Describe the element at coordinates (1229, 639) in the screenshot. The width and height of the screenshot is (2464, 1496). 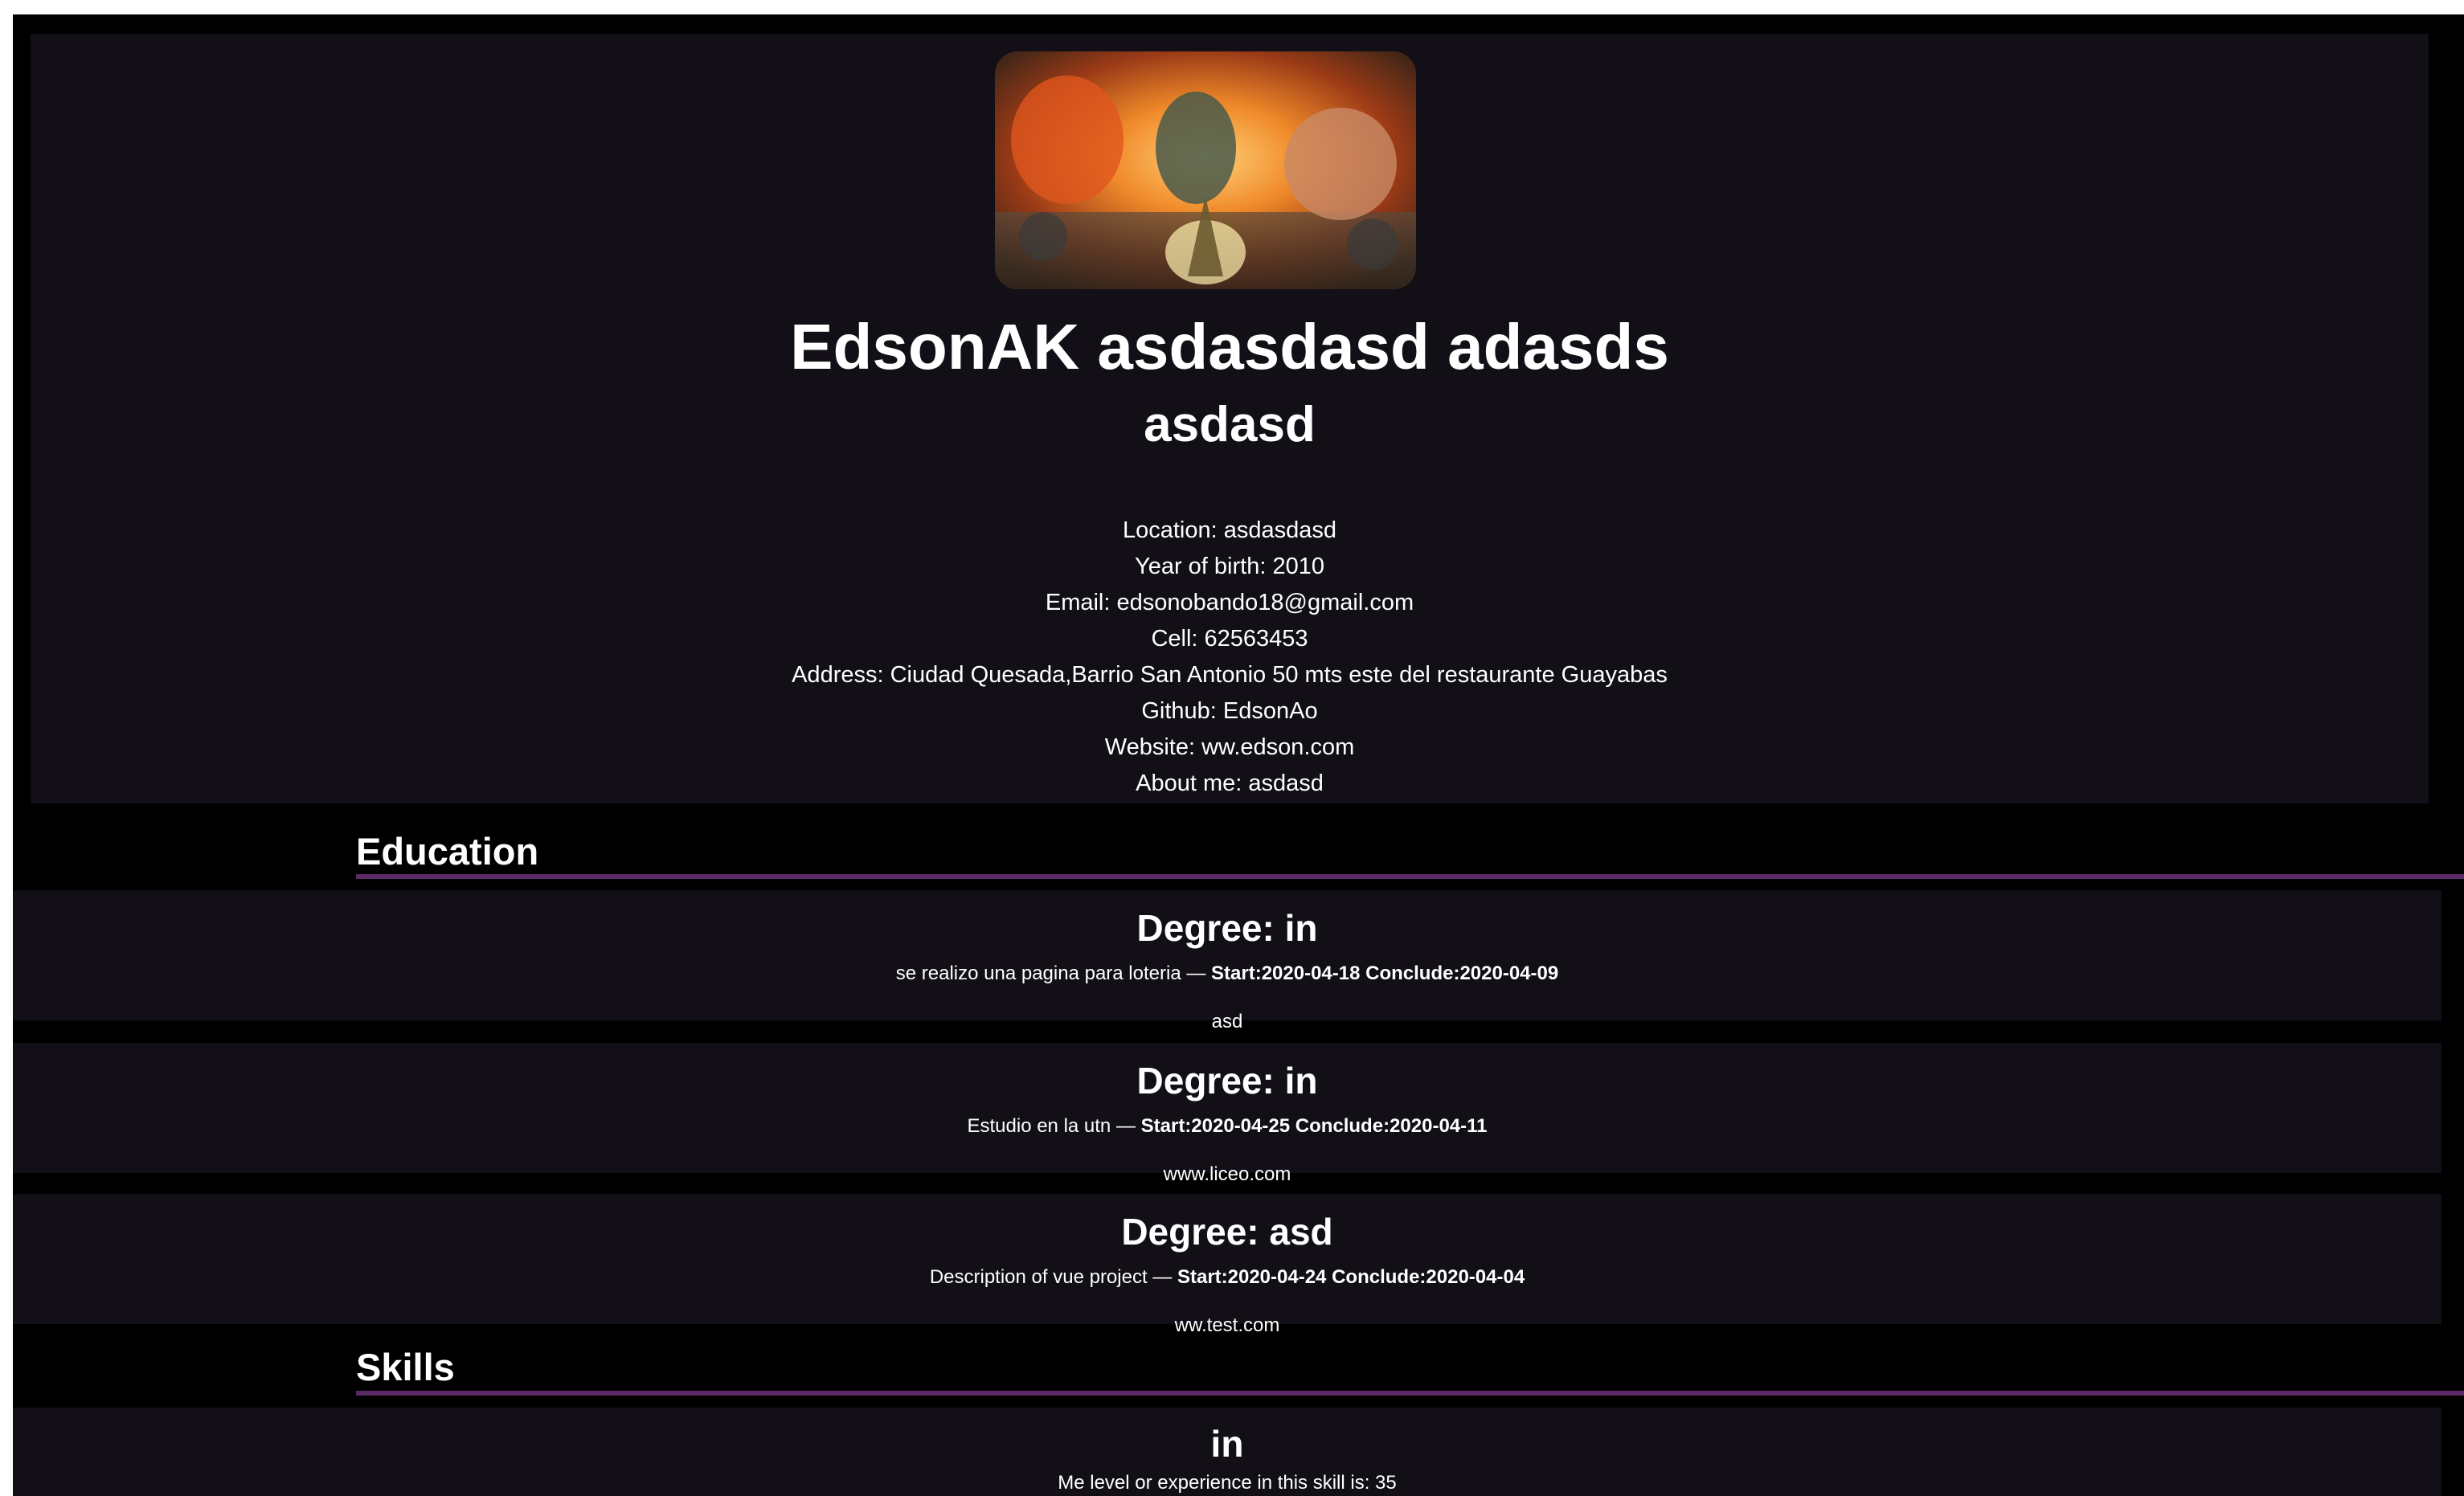
I see `detail-cell: Cell: 62563453` at that location.